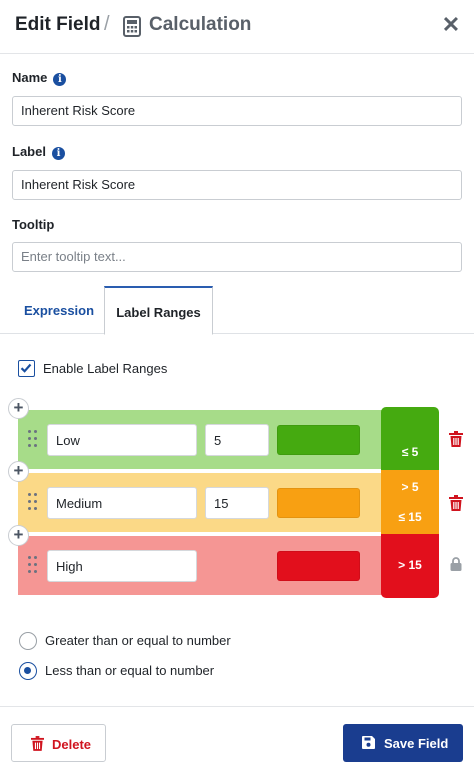 The height and width of the screenshot is (774, 474). What do you see at coordinates (200, 439) in the screenshot?
I see `range-row-low: Low 5` at bounding box center [200, 439].